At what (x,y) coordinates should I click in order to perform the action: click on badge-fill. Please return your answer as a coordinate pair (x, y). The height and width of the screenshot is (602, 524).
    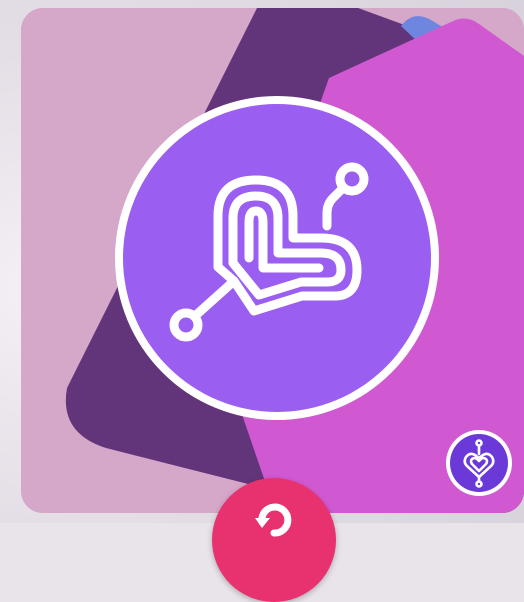
    Looking at the image, I should click on (479, 463).